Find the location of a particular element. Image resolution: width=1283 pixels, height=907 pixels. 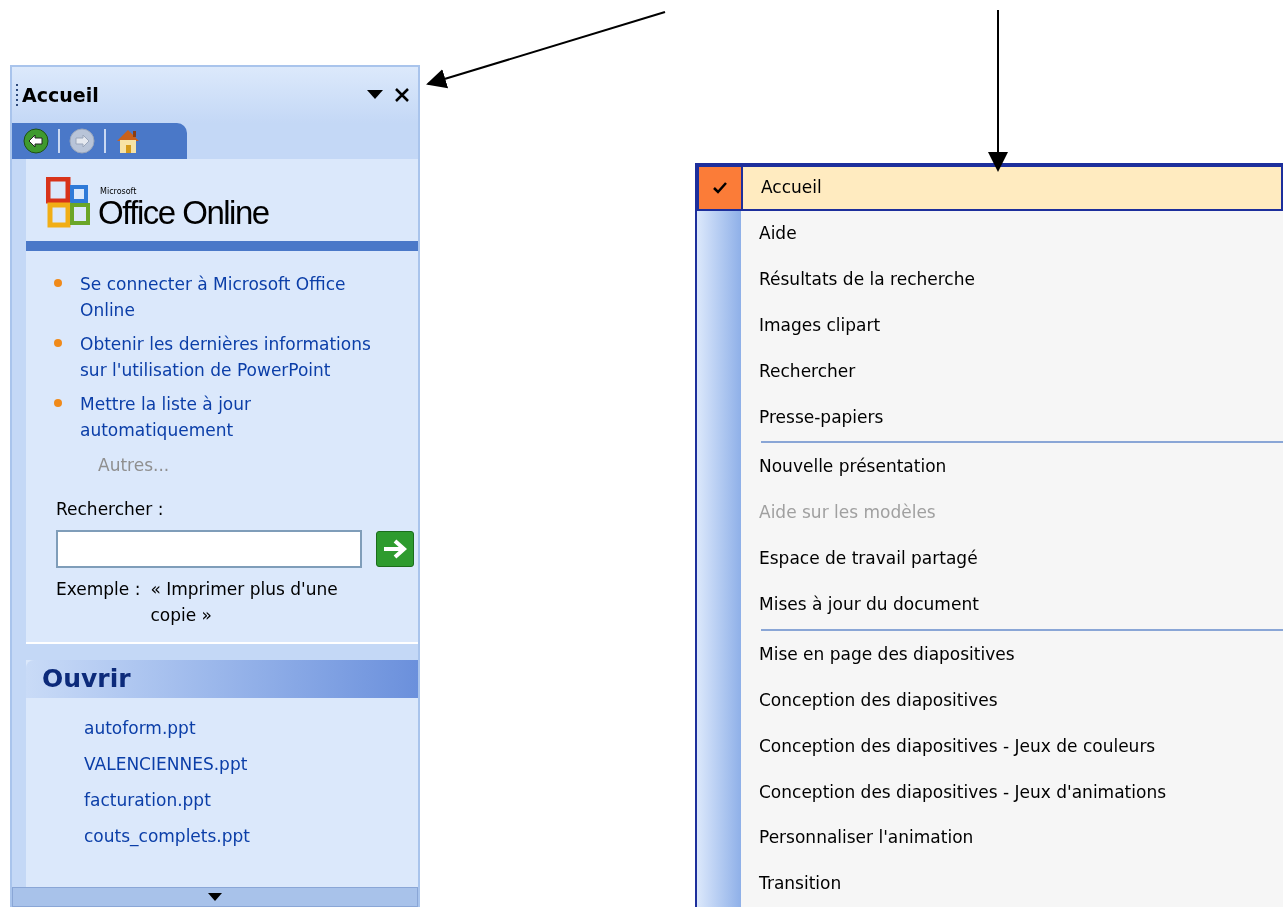

menu-item: Conception des diapositives - Jeux d'animations is located at coordinates (990, 792).